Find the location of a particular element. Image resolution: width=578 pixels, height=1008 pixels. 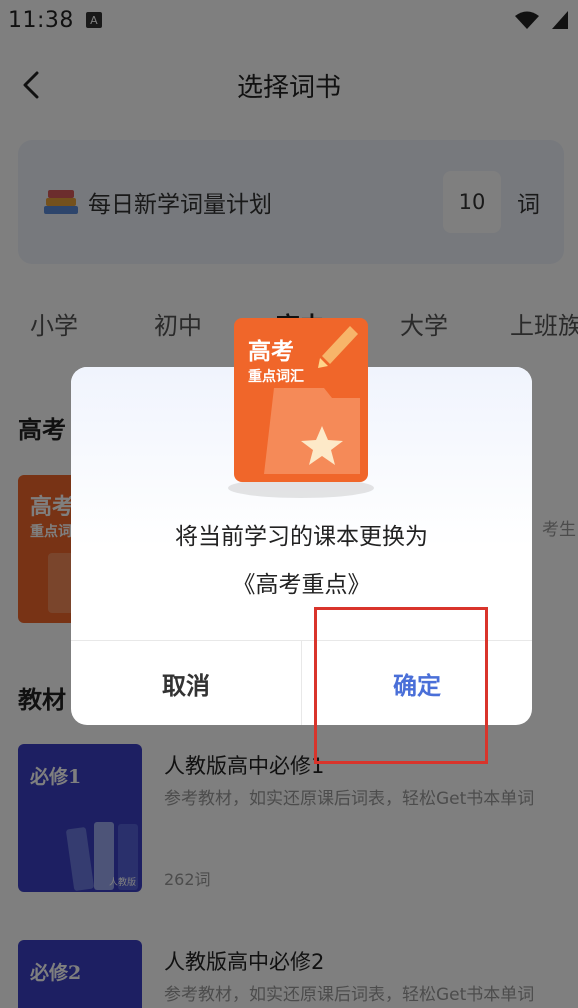

dialog-book-subtitle: 重点词汇 is located at coordinates (276, 377).